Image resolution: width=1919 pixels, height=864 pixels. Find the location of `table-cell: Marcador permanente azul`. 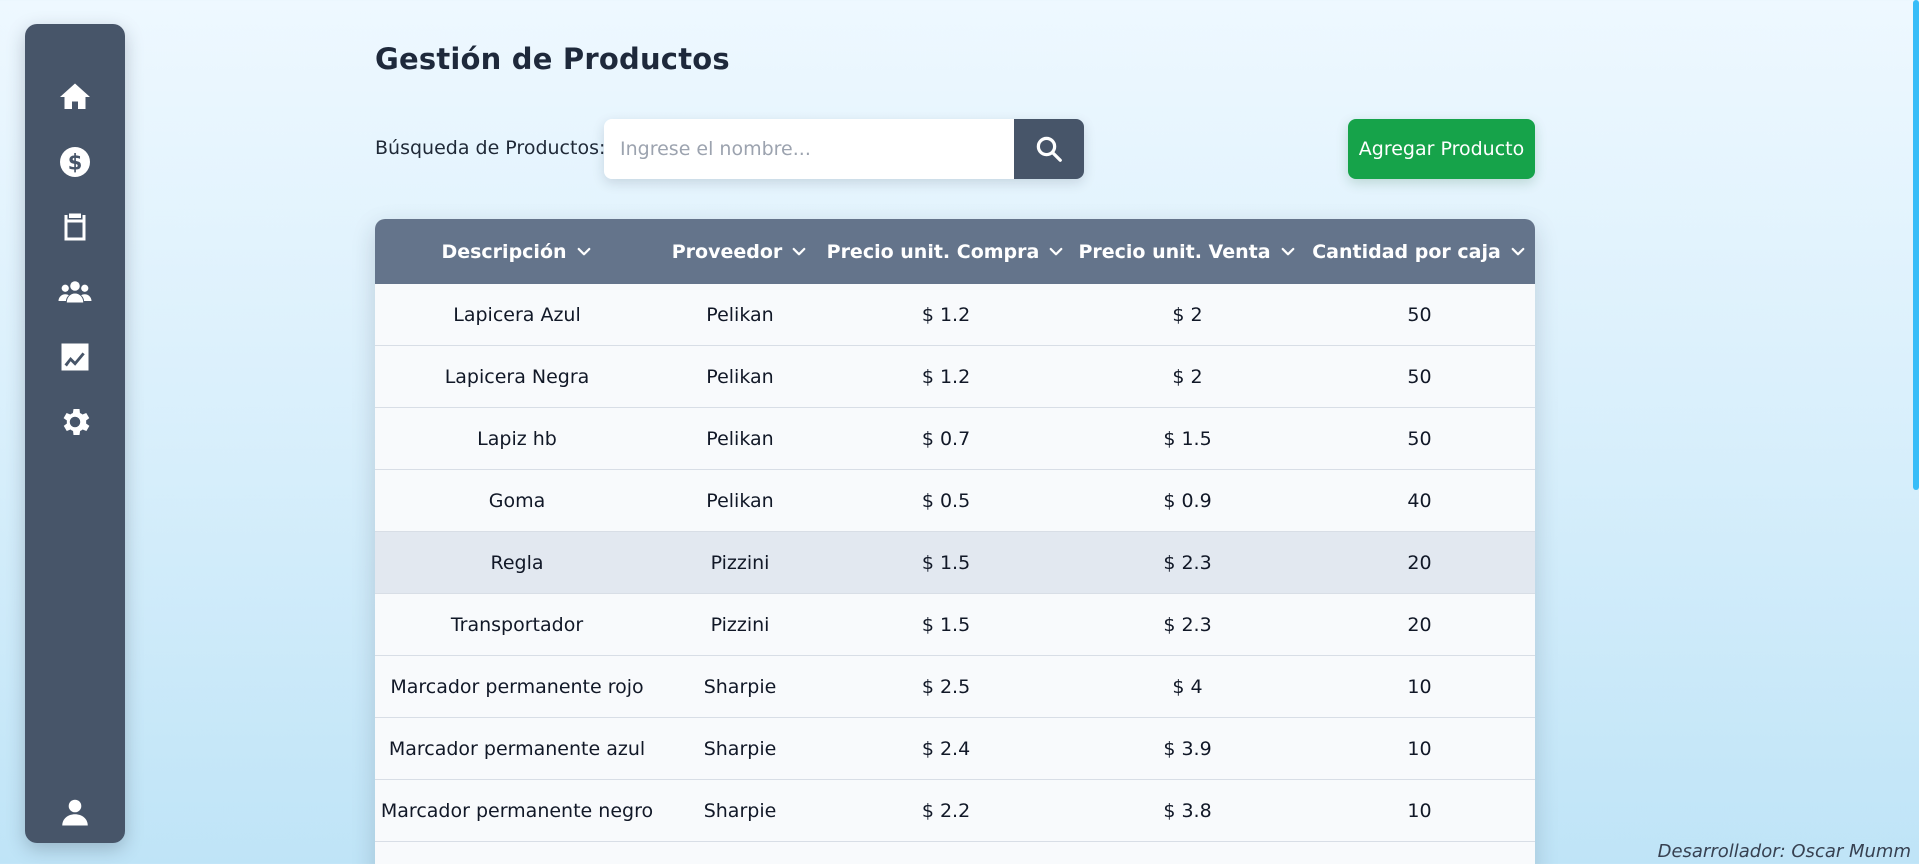

table-cell: Marcador permanente azul is located at coordinates (517, 748).